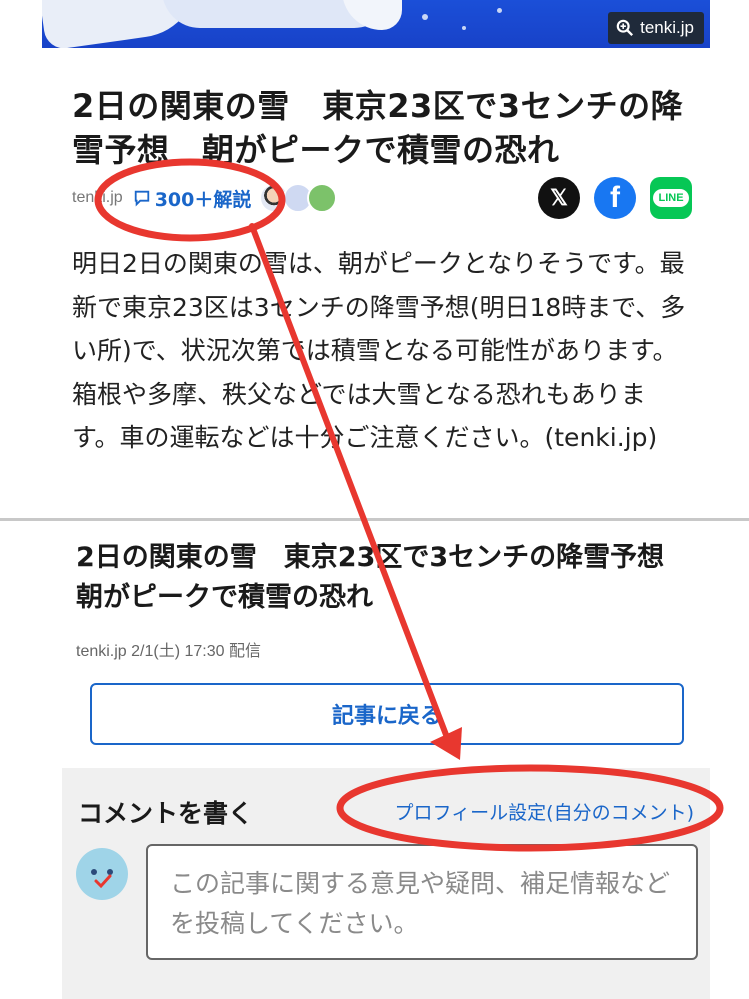 This screenshot has height=999, width=749. I want to click on divider, so click(374, 519).